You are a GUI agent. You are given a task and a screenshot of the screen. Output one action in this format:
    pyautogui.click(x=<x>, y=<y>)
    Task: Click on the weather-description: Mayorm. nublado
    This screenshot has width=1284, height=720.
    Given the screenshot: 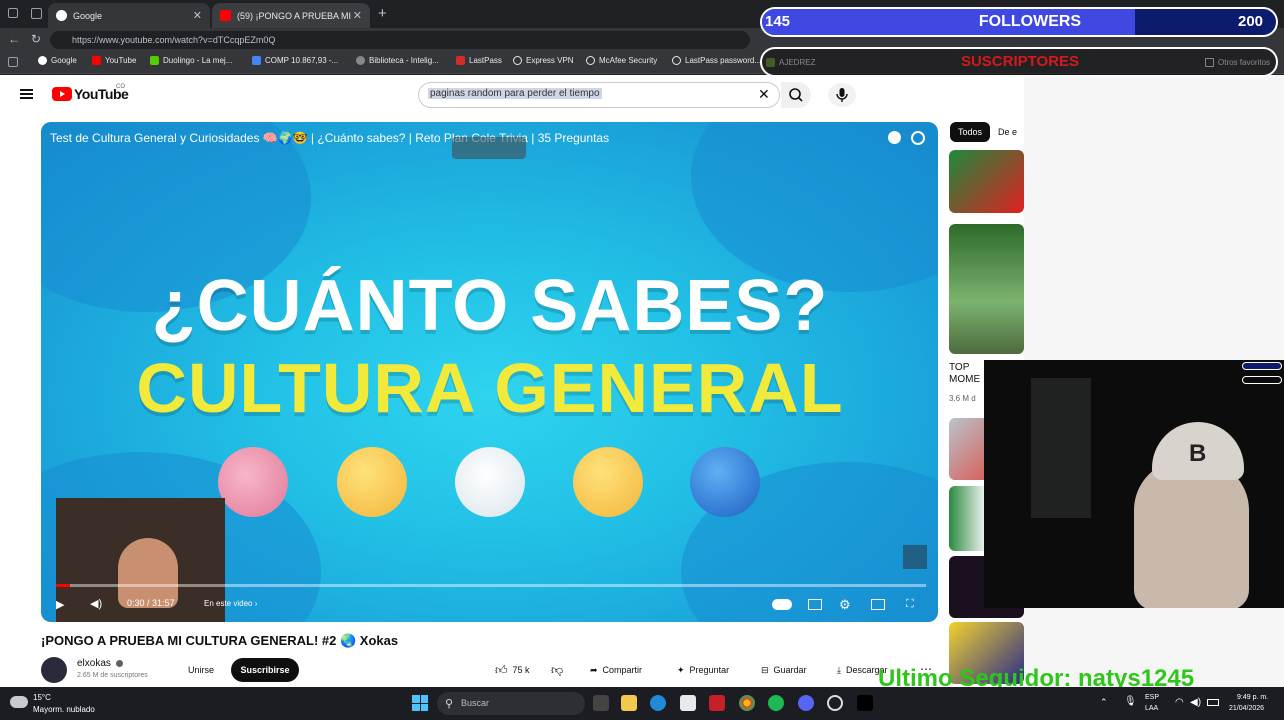 What is the action you would take?
    pyautogui.click(x=64, y=709)
    